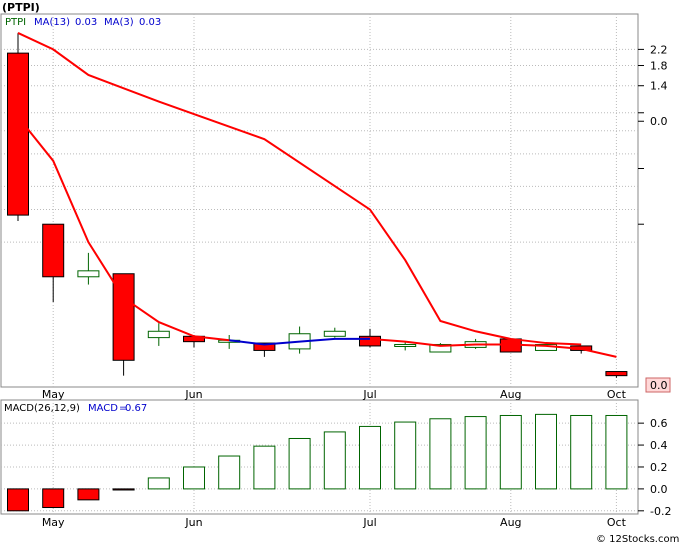  What do you see at coordinates (659, 423) in the screenshot?
I see `macd-y-tick-label: 0.6` at bounding box center [659, 423].